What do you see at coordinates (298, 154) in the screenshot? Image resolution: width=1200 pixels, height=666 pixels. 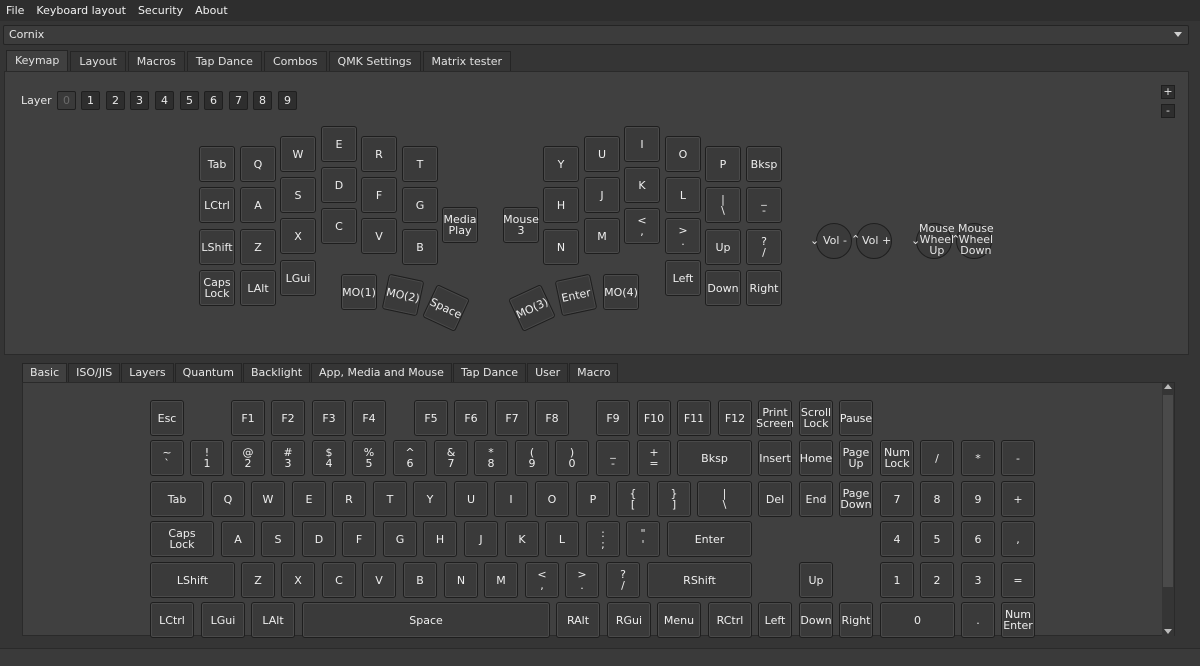 I see `key-w: W` at bounding box center [298, 154].